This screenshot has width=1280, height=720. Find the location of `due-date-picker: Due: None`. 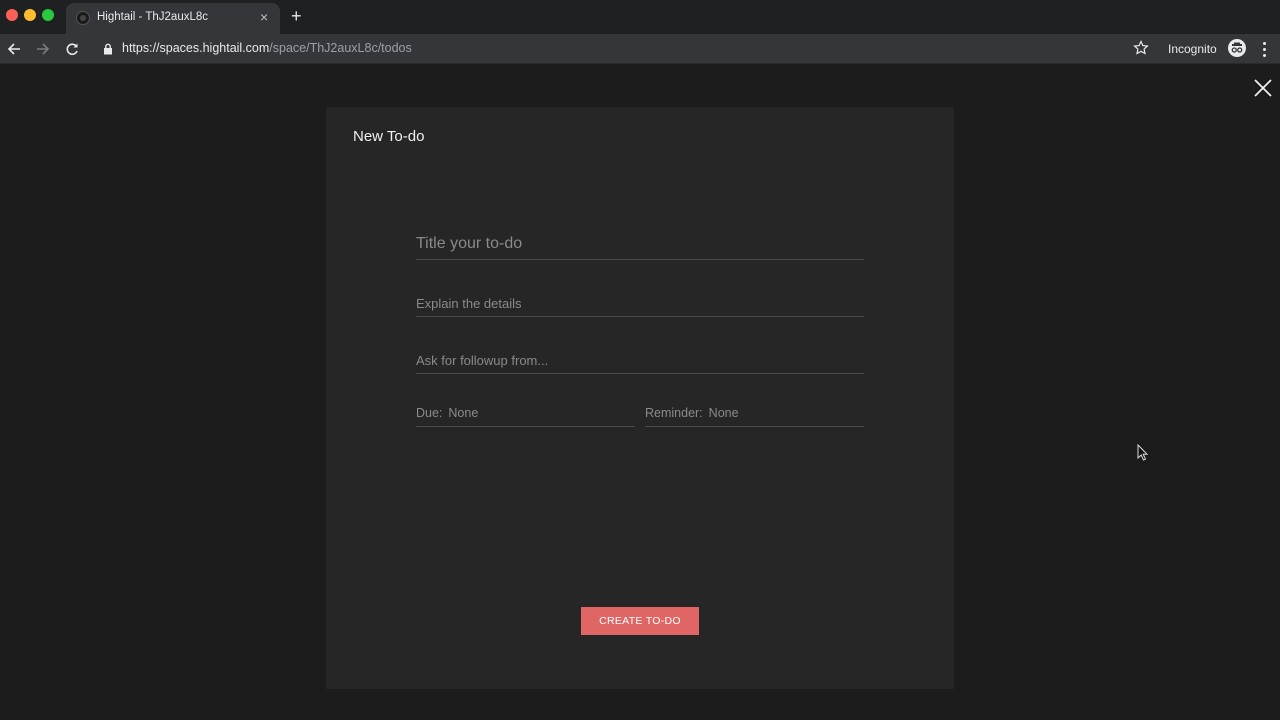

due-date-picker: Due: None is located at coordinates (525, 415).